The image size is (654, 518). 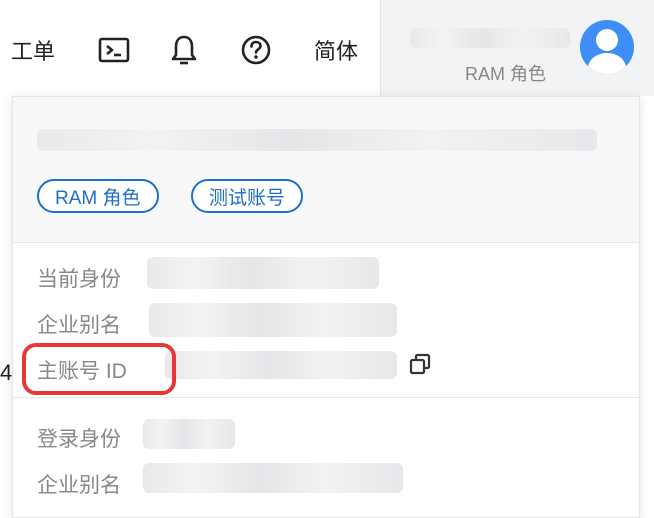 I want to click on label-main-account-id: 主账号 ID, so click(x=82, y=371).